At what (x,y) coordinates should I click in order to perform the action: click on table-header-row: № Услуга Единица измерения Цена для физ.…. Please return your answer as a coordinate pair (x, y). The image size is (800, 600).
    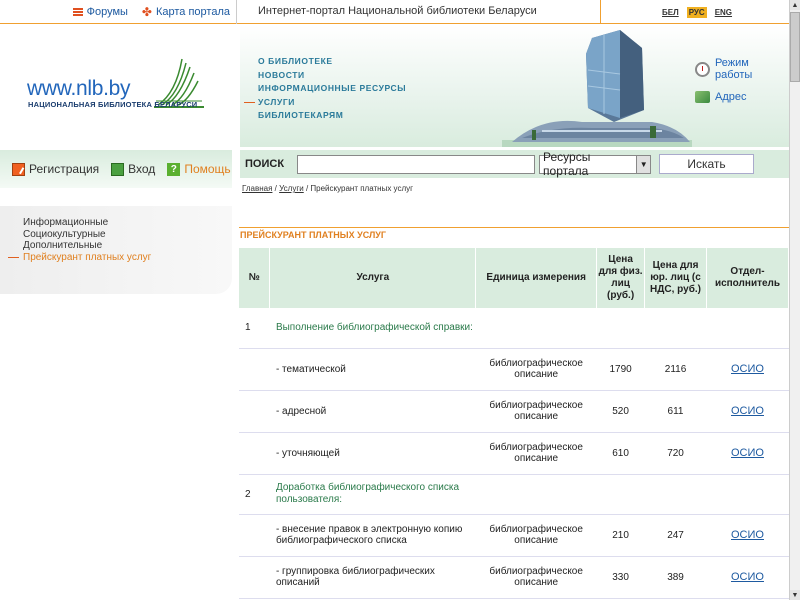
    Looking at the image, I should click on (514, 278).